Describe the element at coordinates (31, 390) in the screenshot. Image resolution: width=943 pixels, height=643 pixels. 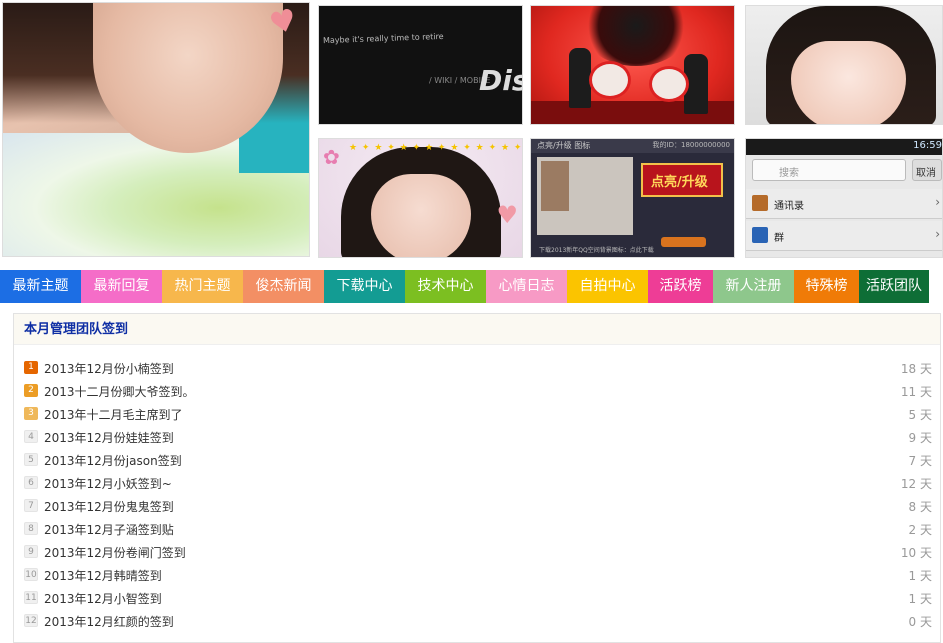
I see `rank-badge: 2` at that location.